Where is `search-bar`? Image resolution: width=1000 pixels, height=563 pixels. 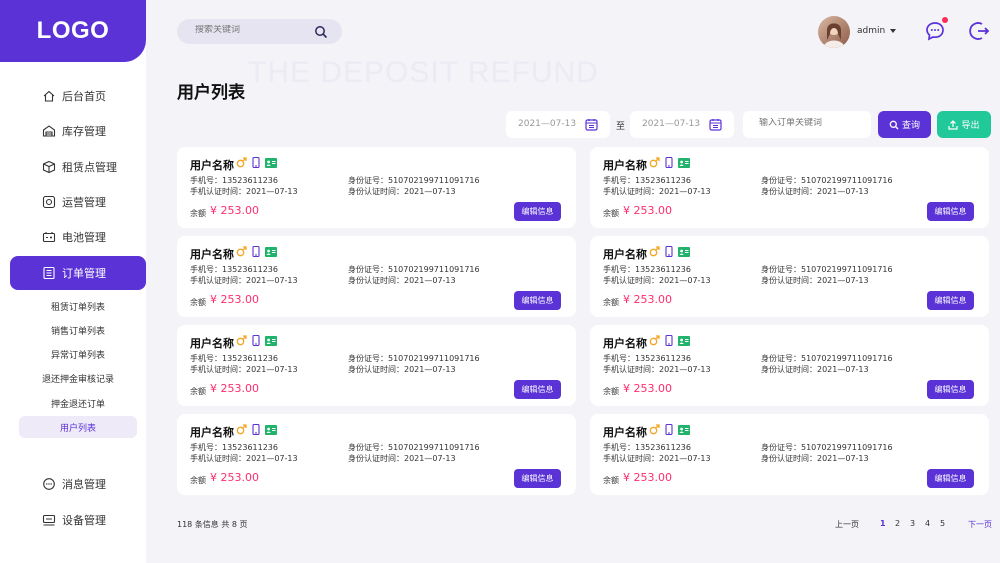
search-bar is located at coordinates (259, 31).